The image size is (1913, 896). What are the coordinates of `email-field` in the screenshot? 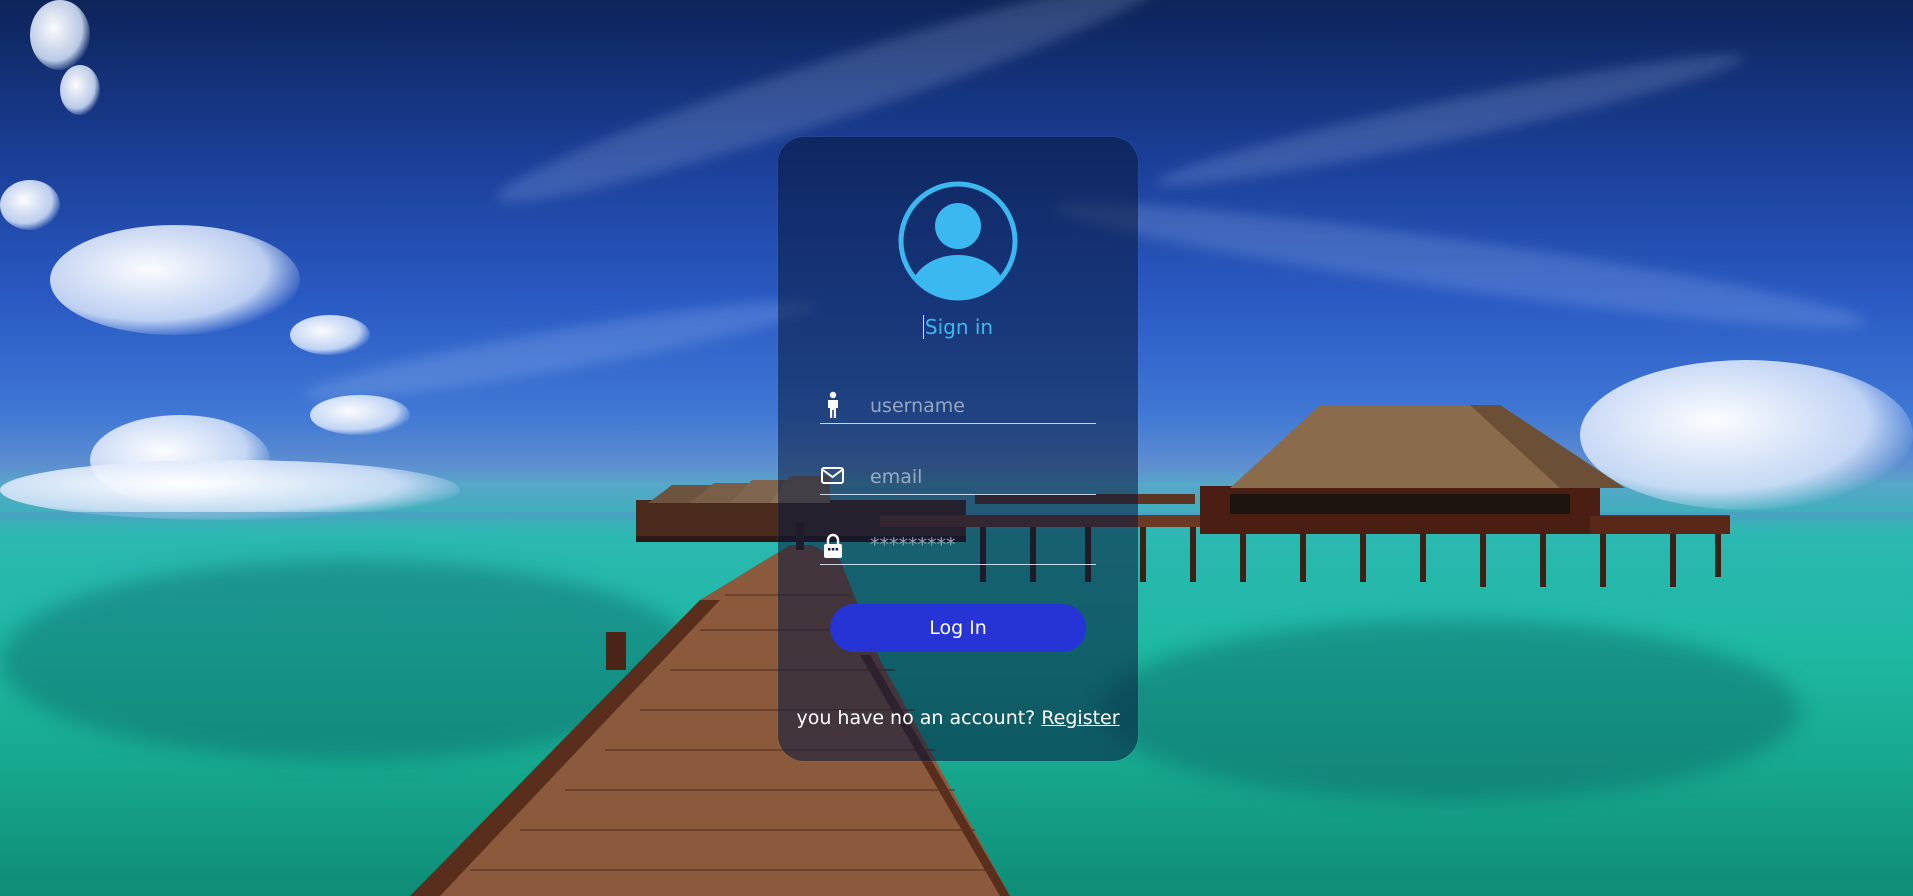 It's located at (958, 477).